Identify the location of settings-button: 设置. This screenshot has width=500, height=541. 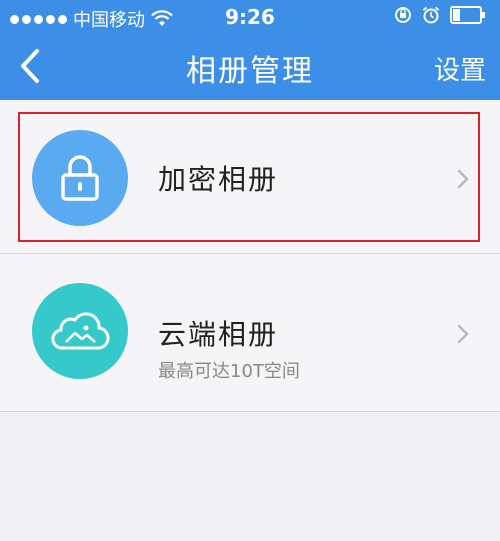
(460, 68).